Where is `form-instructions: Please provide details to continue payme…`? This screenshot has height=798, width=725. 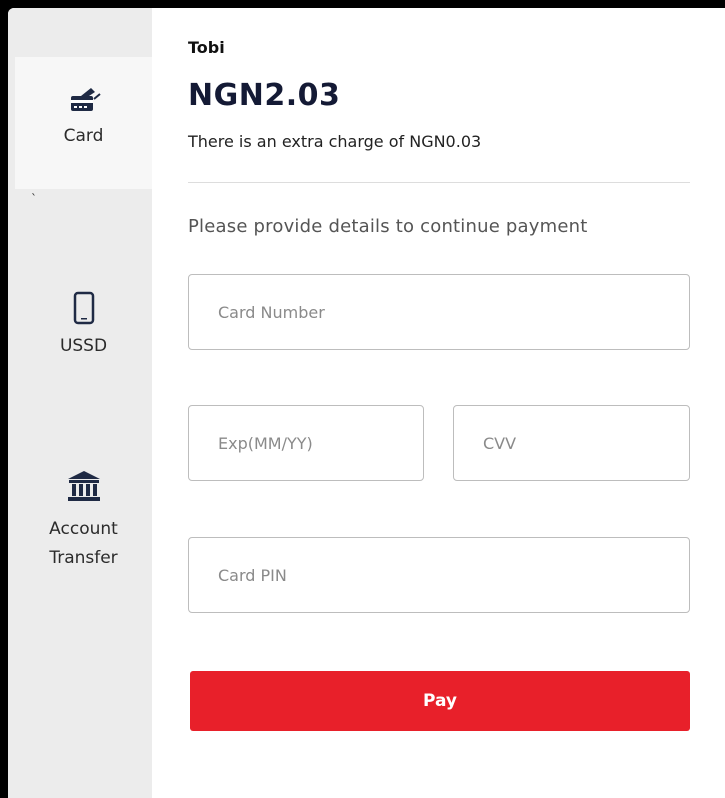 form-instructions: Please provide details to continue payme… is located at coordinates (388, 226).